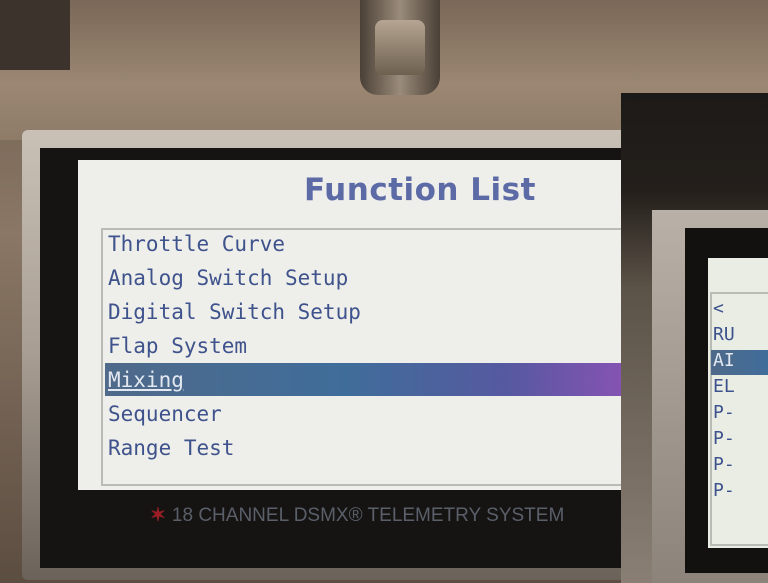  What do you see at coordinates (420, 190) in the screenshot?
I see `page-title: Function List` at bounding box center [420, 190].